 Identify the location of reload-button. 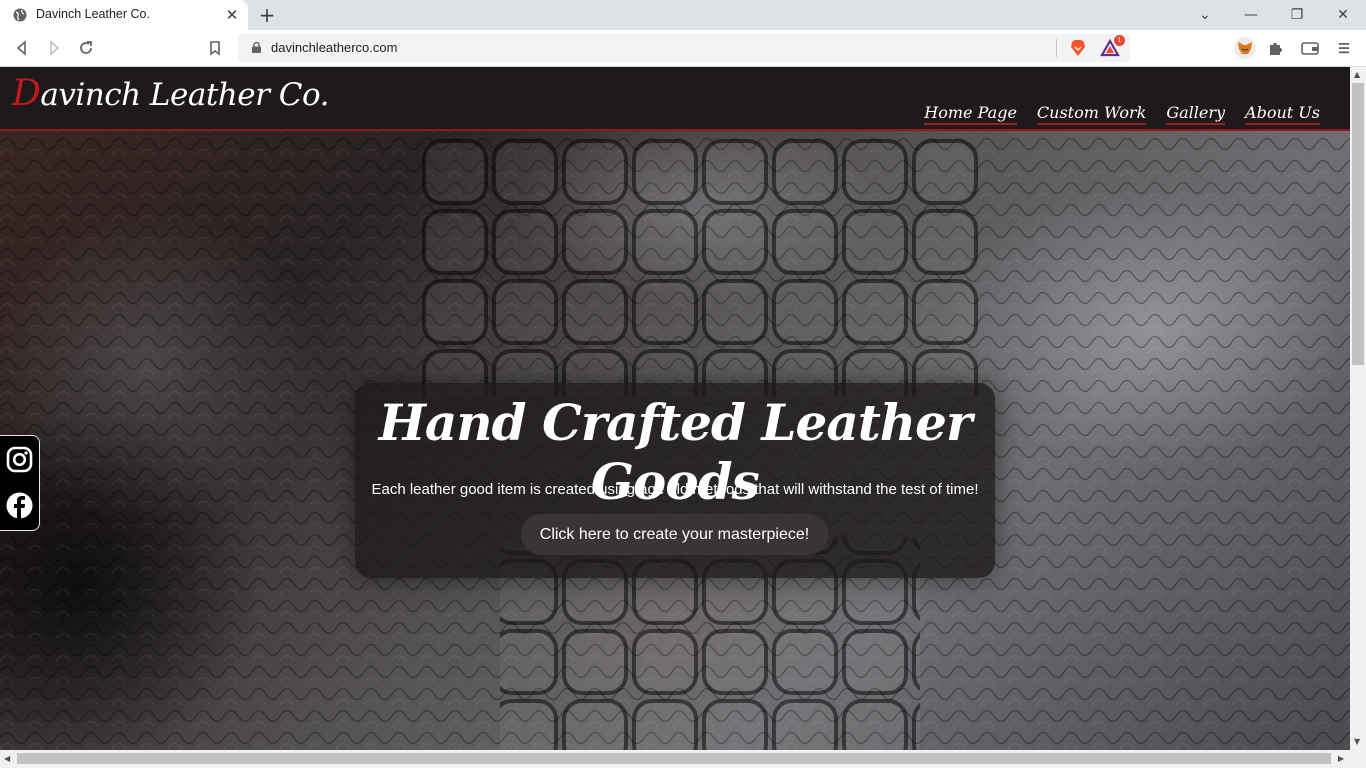
(86, 48).